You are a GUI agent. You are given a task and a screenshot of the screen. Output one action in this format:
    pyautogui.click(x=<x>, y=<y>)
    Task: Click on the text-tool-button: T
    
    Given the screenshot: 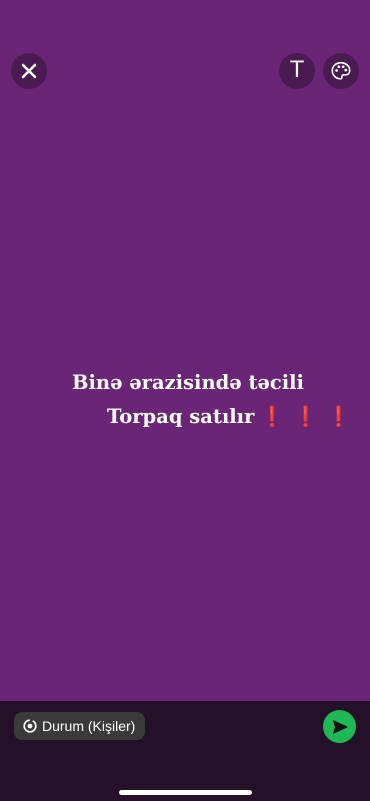 What is the action you would take?
    pyautogui.click(x=297, y=71)
    